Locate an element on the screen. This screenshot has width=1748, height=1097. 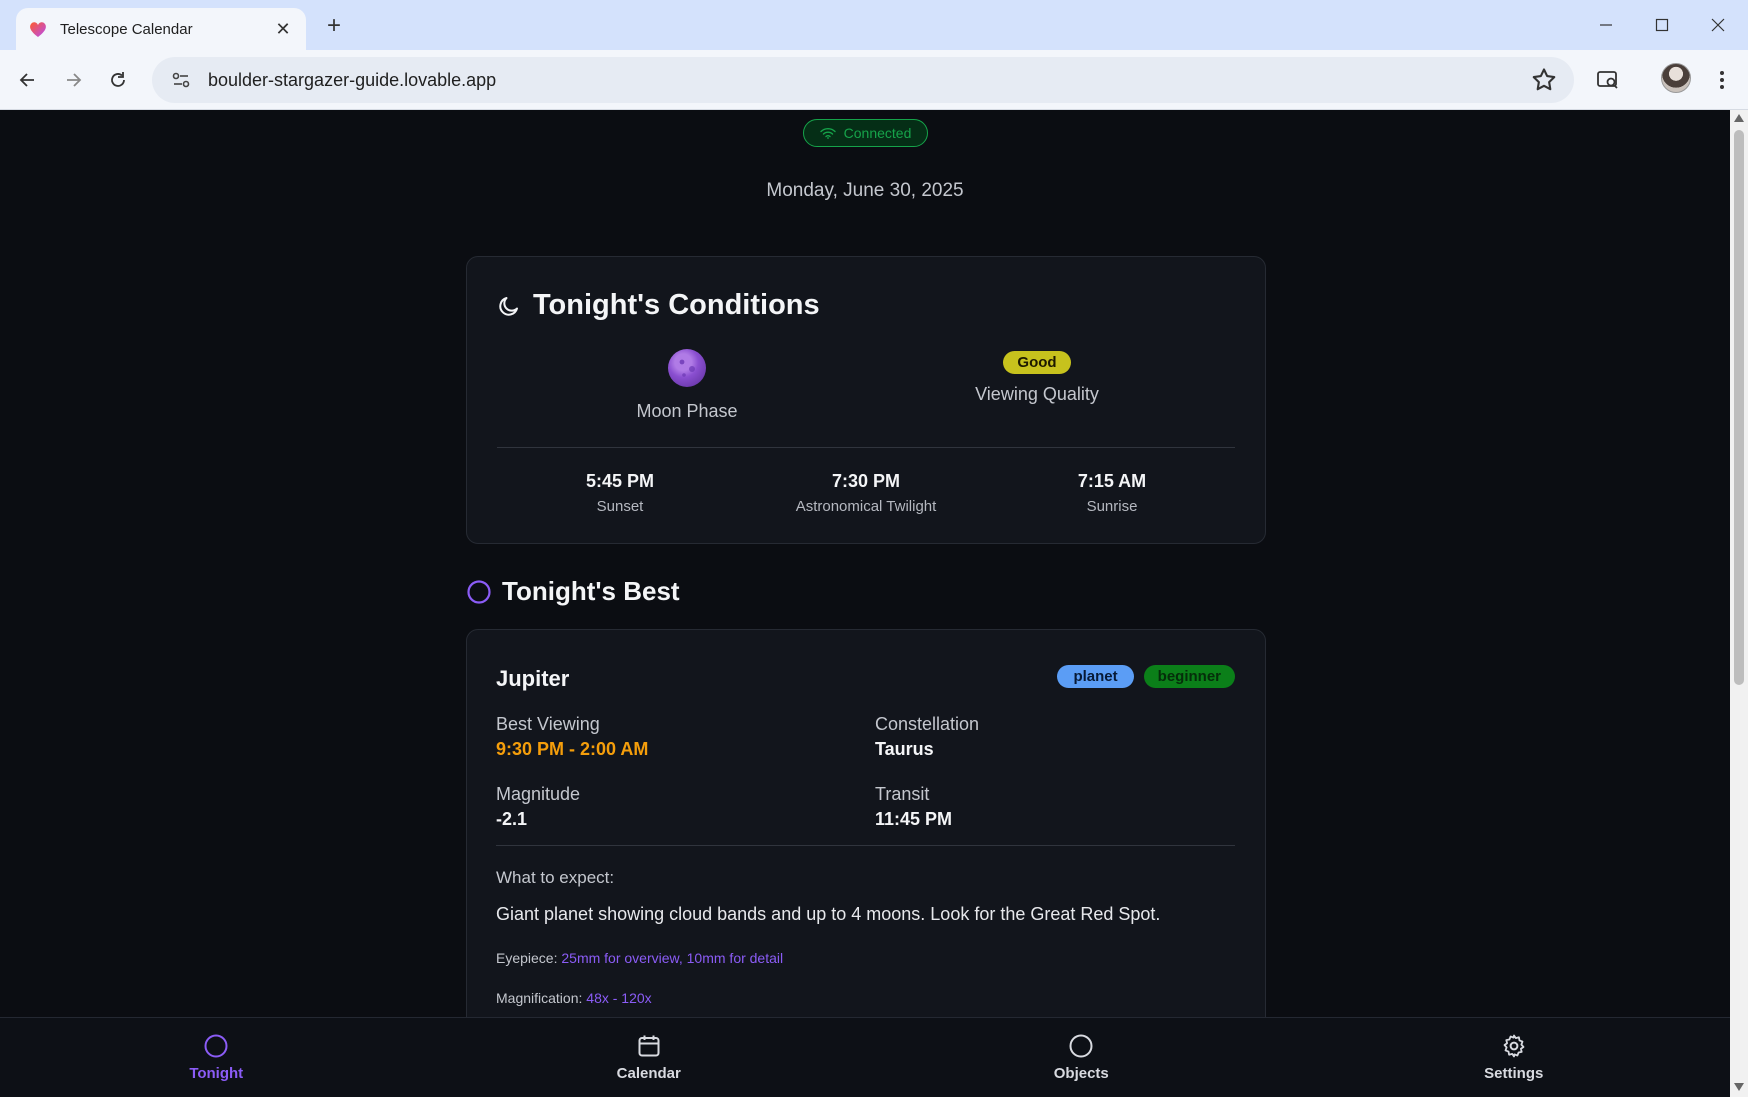
sunset-time: 5:45 PM Sunset is located at coordinates (620, 493).